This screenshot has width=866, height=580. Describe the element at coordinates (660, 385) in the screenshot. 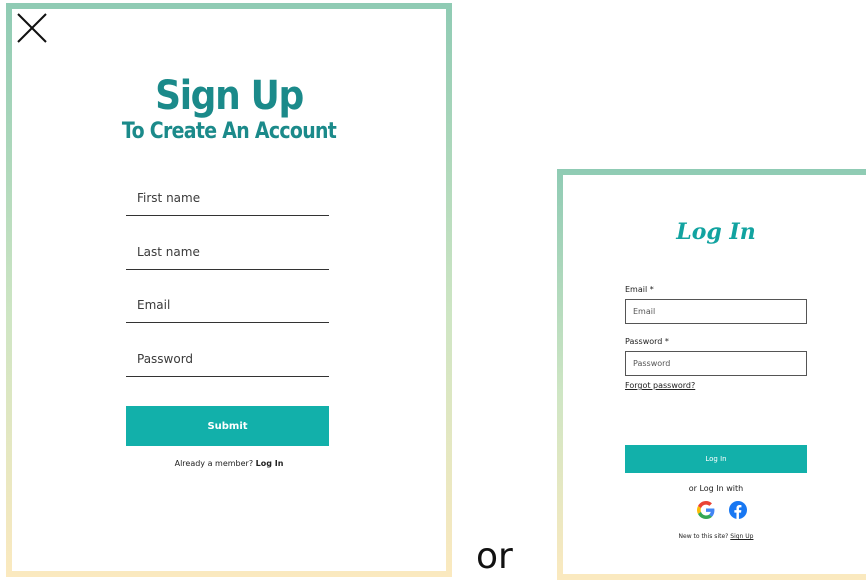

I see `forgot-password-link: Forgot password?` at that location.